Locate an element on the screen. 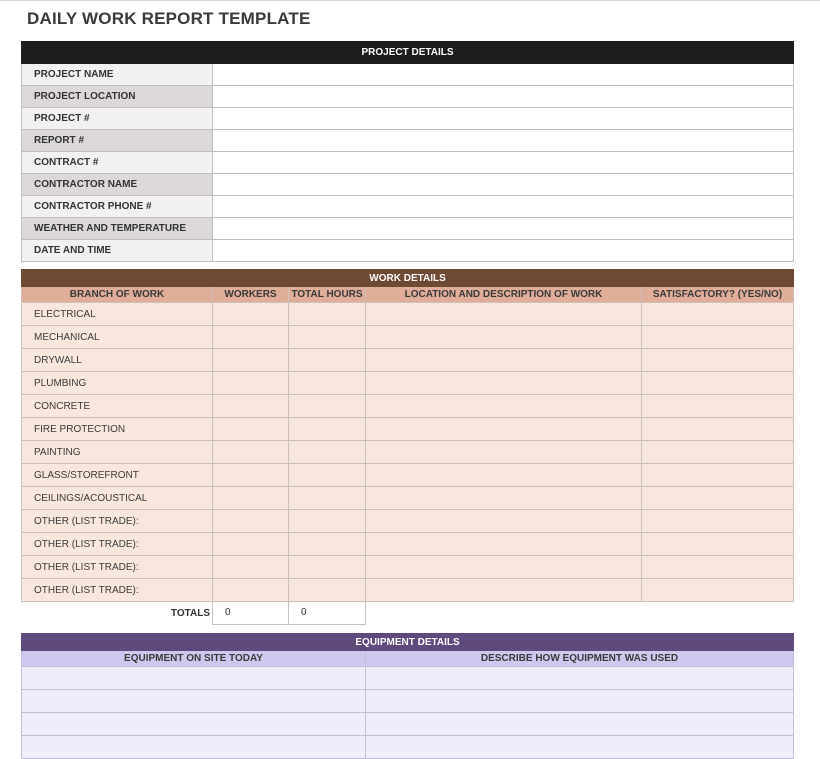  project-field-row: PROJECT NAME is located at coordinates (408, 74).